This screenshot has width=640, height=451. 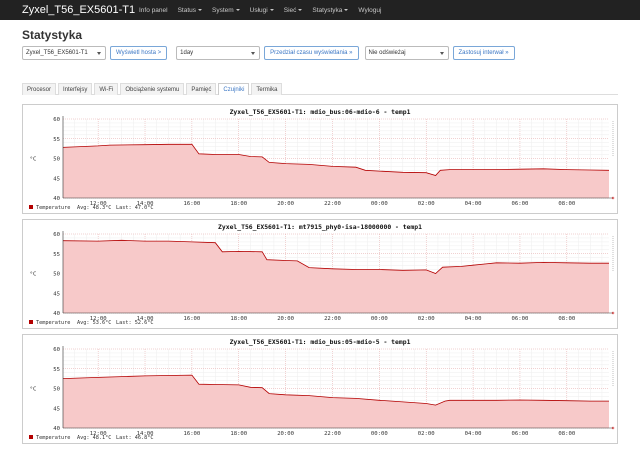 What do you see at coordinates (186, 10) in the screenshot?
I see `nav-item-label: Status` at bounding box center [186, 10].